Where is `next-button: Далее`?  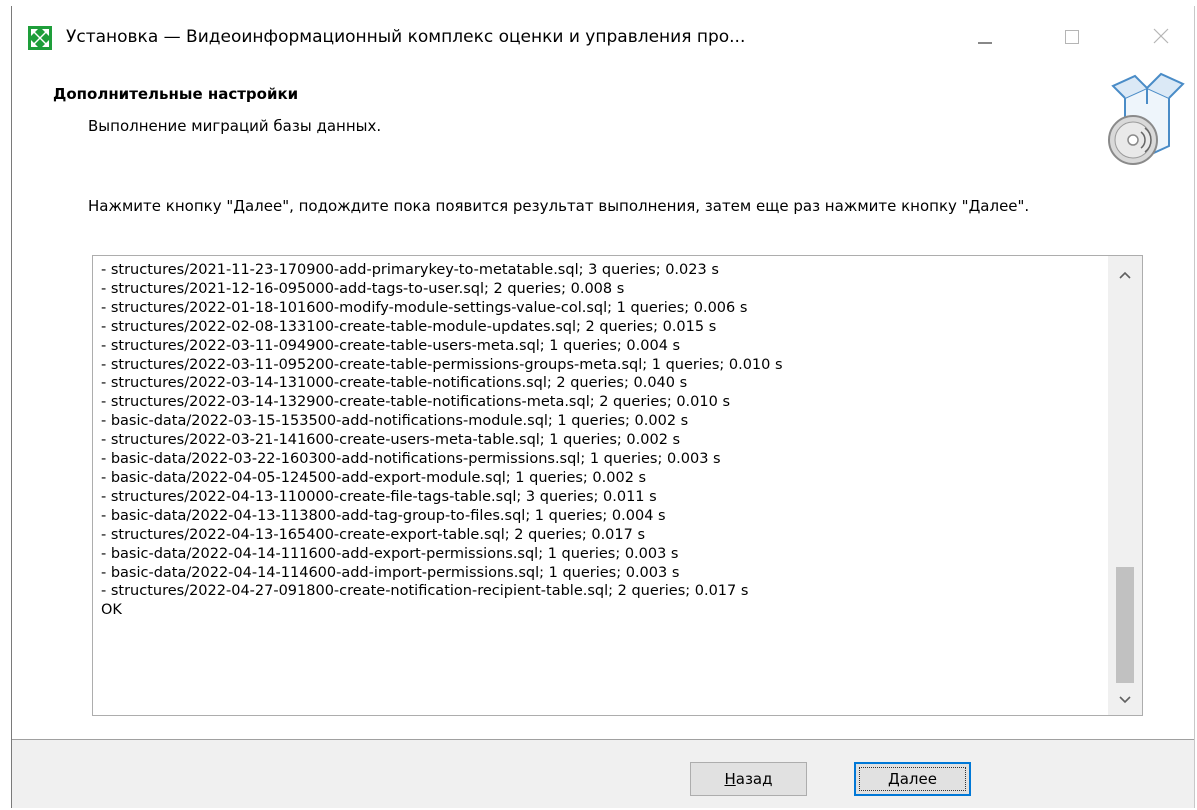
next-button: Далее is located at coordinates (912, 779).